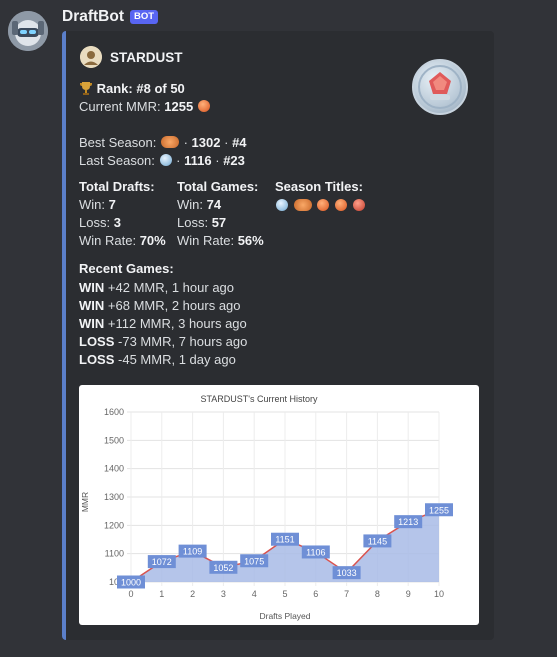 The image size is (557, 657). I want to click on best-season-mmr: 1302, so click(206, 142).